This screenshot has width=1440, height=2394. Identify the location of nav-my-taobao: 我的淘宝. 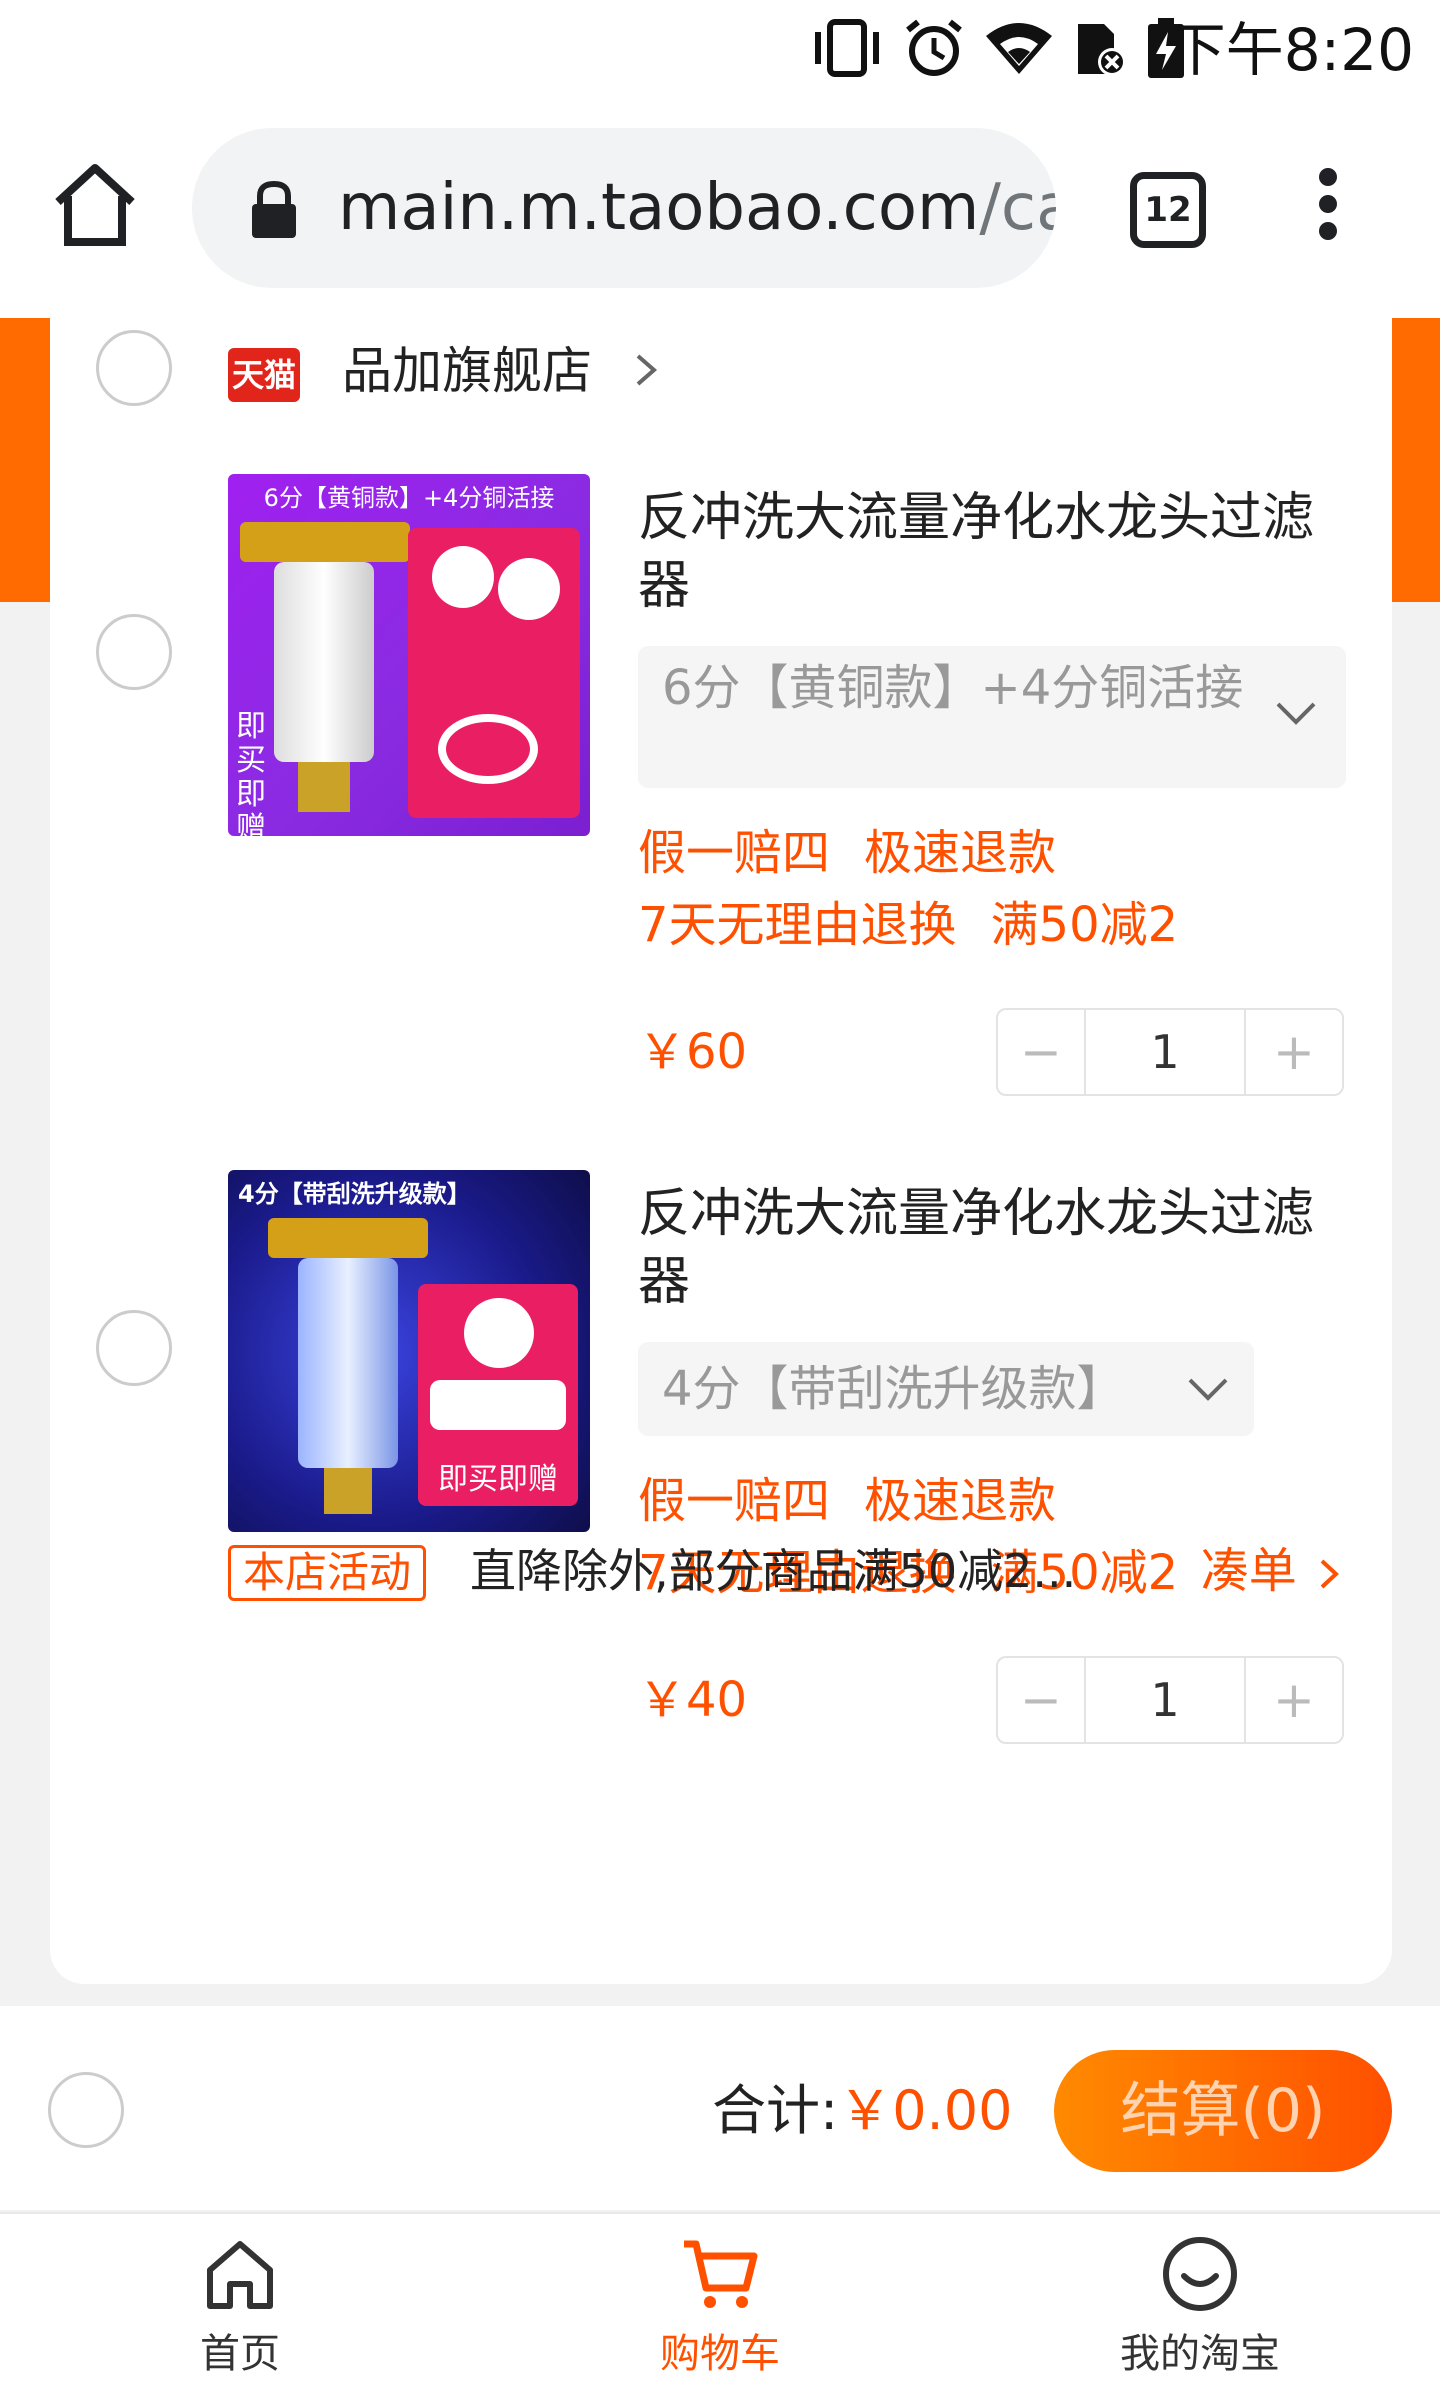
(1200, 2304).